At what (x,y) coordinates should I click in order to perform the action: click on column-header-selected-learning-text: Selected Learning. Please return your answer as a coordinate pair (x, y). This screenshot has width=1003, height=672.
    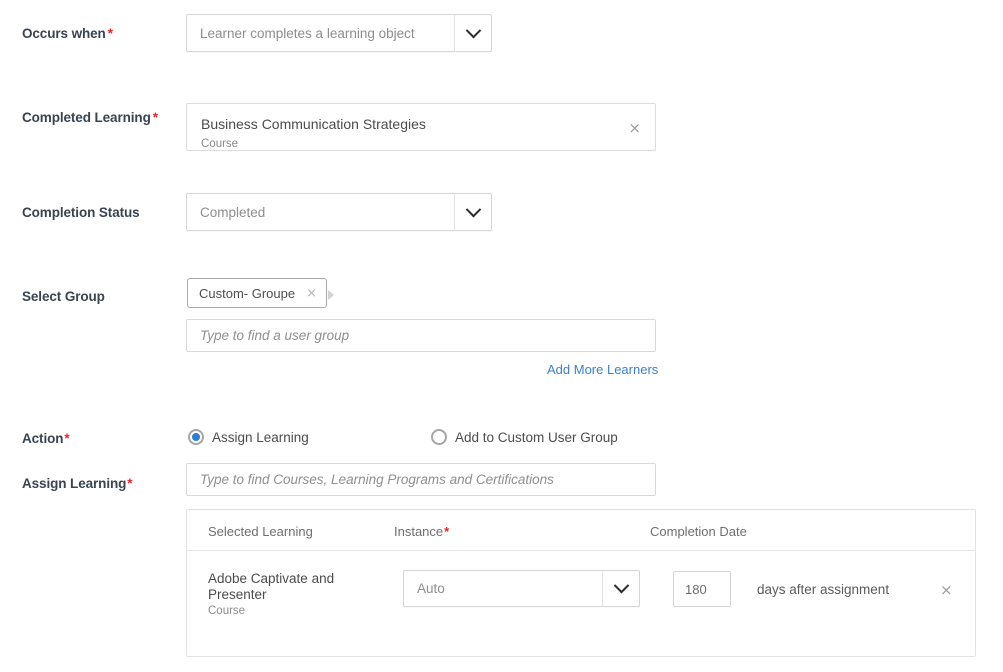
    Looking at the image, I should click on (260, 531).